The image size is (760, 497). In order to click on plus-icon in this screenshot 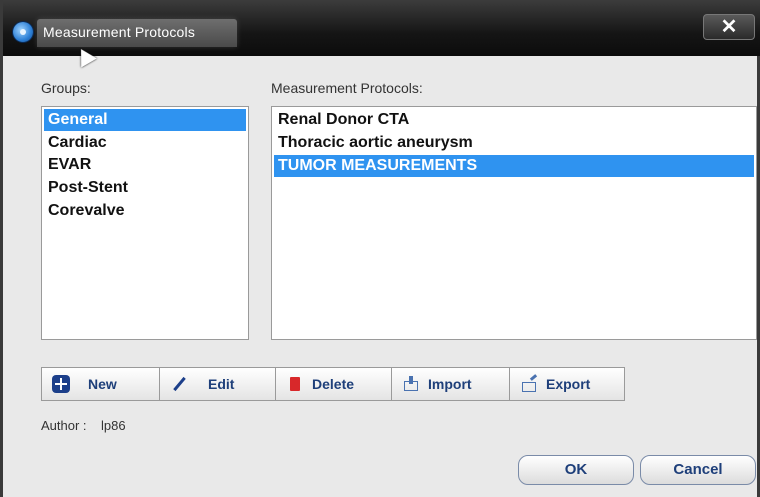, I will do `click(61, 384)`.